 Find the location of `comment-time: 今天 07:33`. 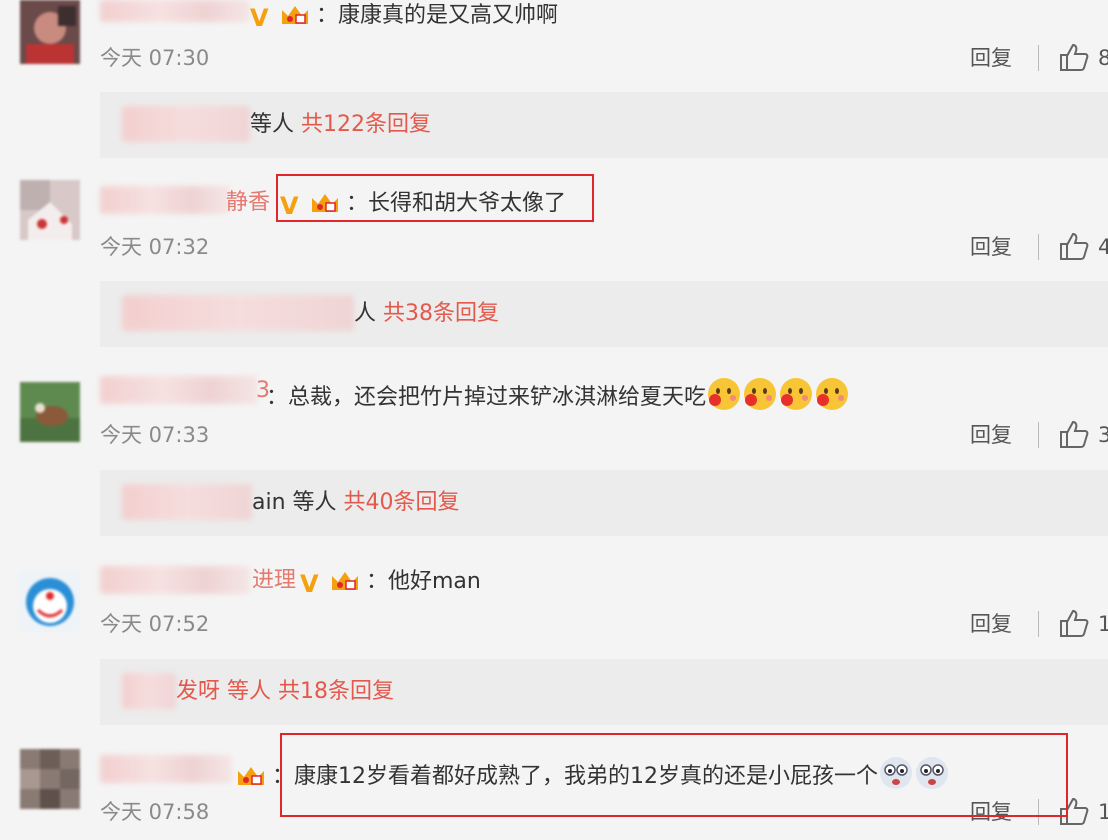

comment-time: 今天 07:33 is located at coordinates (155, 435).